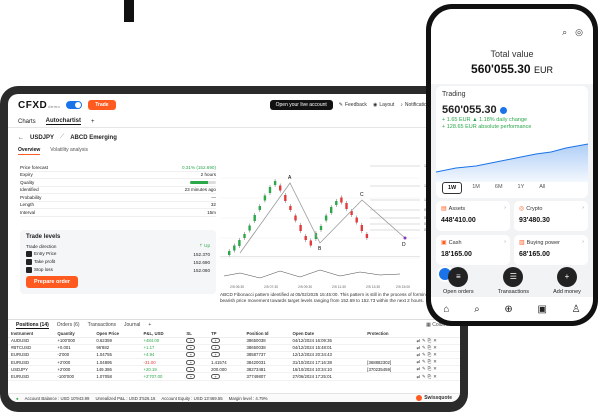 The width and height of the screenshot is (598, 414). What do you see at coordinates (63, 121) in the screenshot?
I see `tab-autochartist: Autochartist` at bounding box center [63, 121].